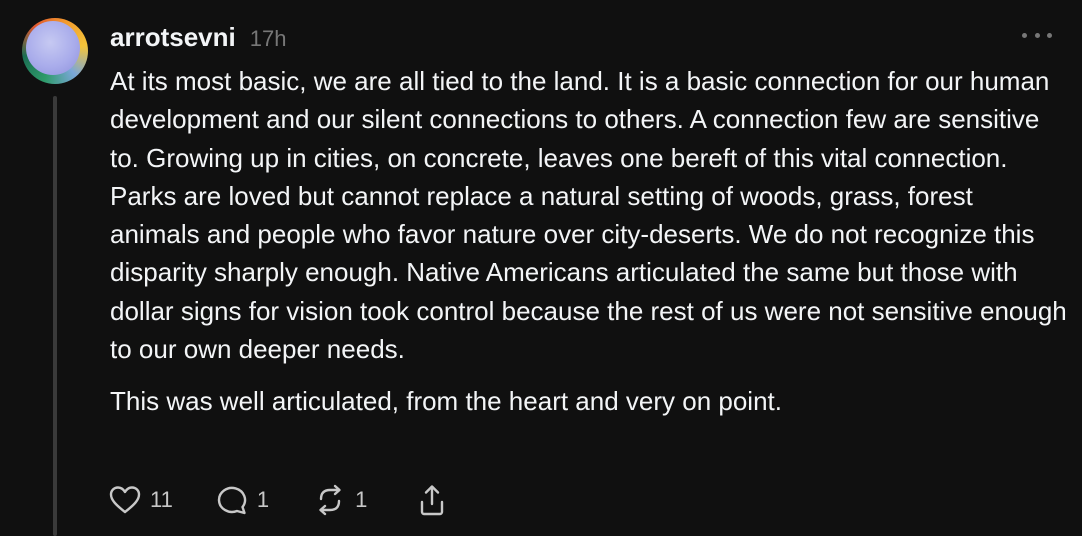 The width and height of the screenshot is (1082, 536). I want to click on like-button: 11, so click(140, 500).